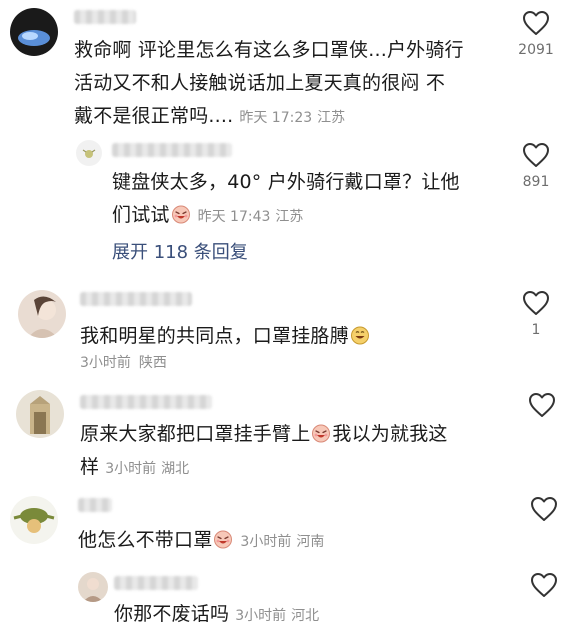  What do you see at coordinates (217, 614) in the screenshot?
I see `comment-text: 你那不废话吗 3小时前 河北` at bounding box center [217, 614].